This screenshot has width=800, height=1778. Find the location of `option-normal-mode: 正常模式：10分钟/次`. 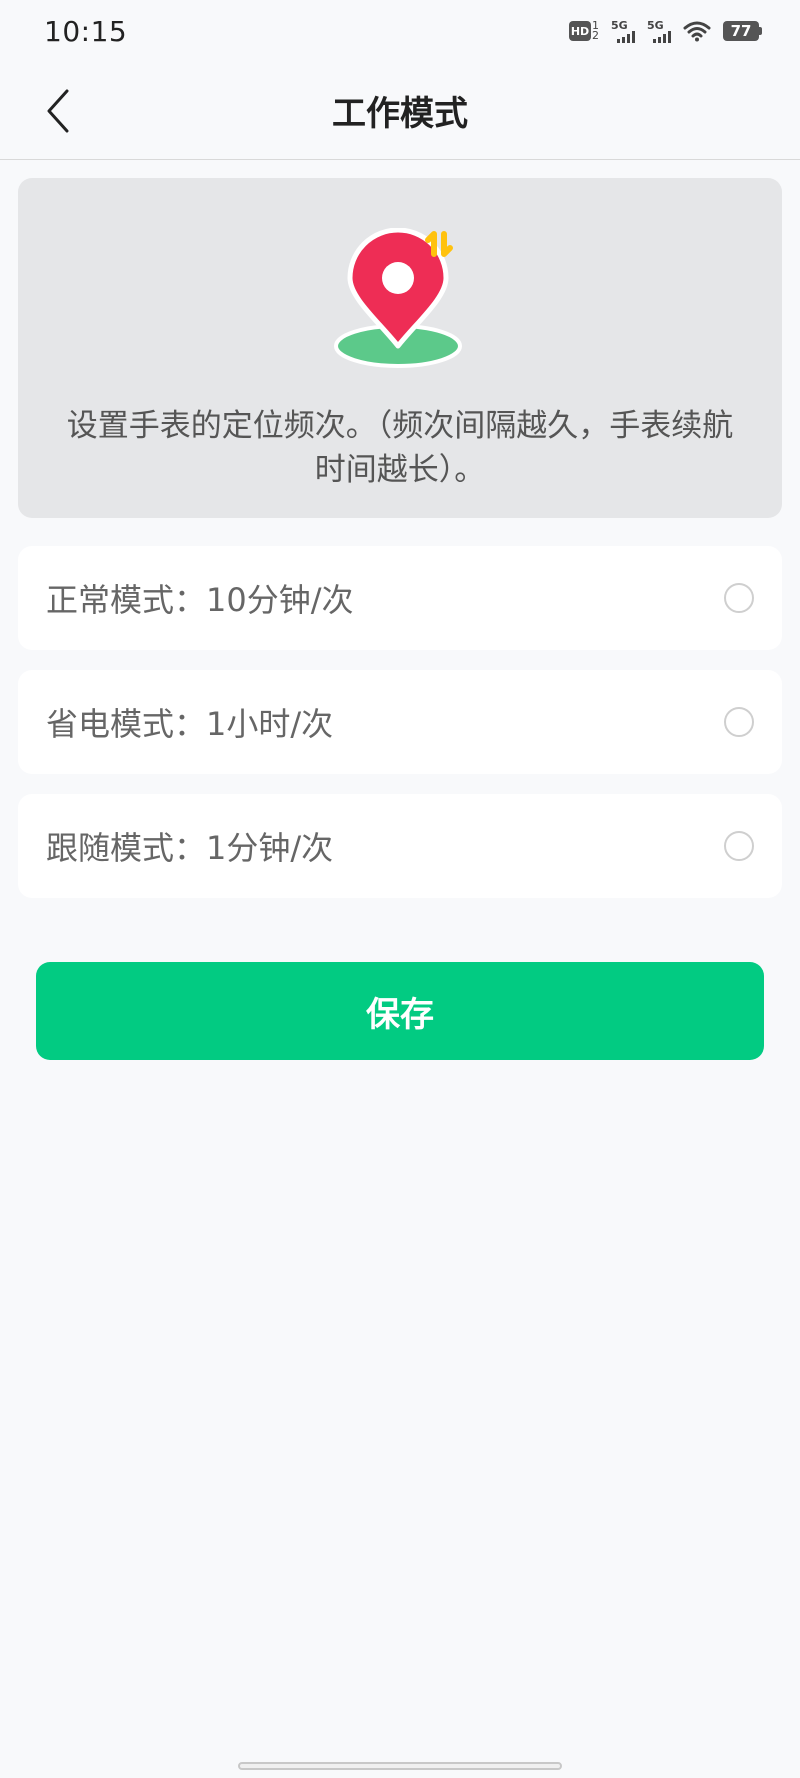

option-normal-mode: 正常模式：10分钟/次 is located at coordinates (400, 598).